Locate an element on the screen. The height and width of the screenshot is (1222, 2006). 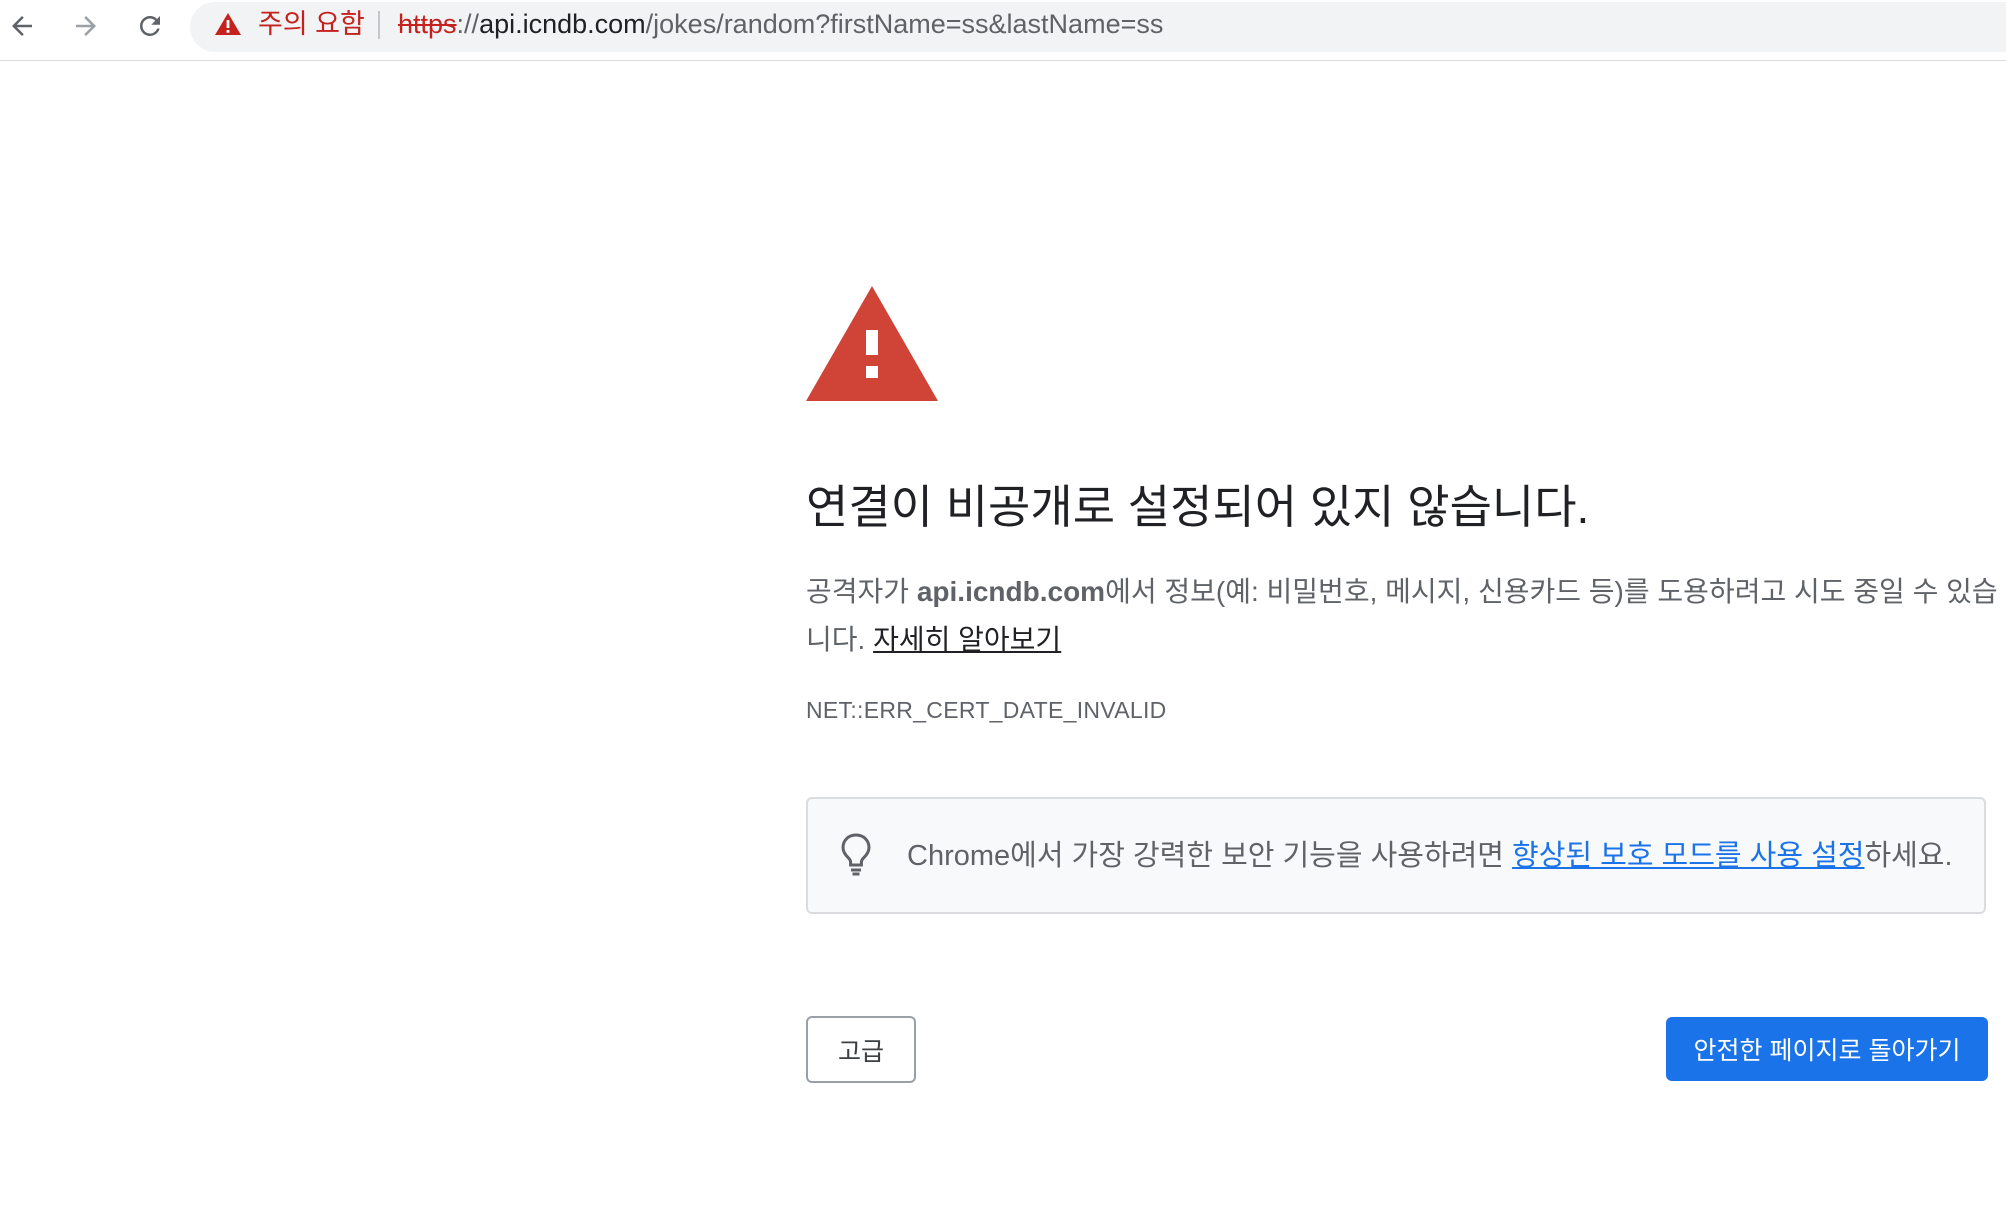
back-to-safety-button: 안전한 페이지로 돌아가기 is located at coordinates (1827, 1049).